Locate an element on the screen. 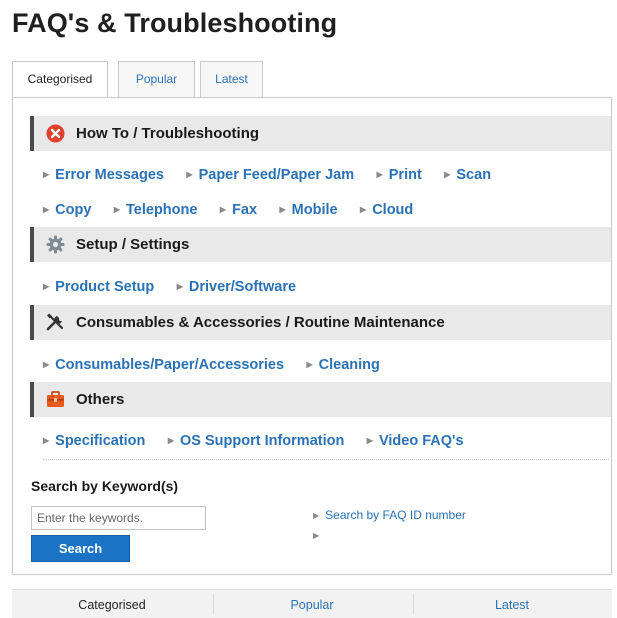 This screenshot has width=617, height=618. link-scan: ▶ Scan is located at coordinates (467, 175).